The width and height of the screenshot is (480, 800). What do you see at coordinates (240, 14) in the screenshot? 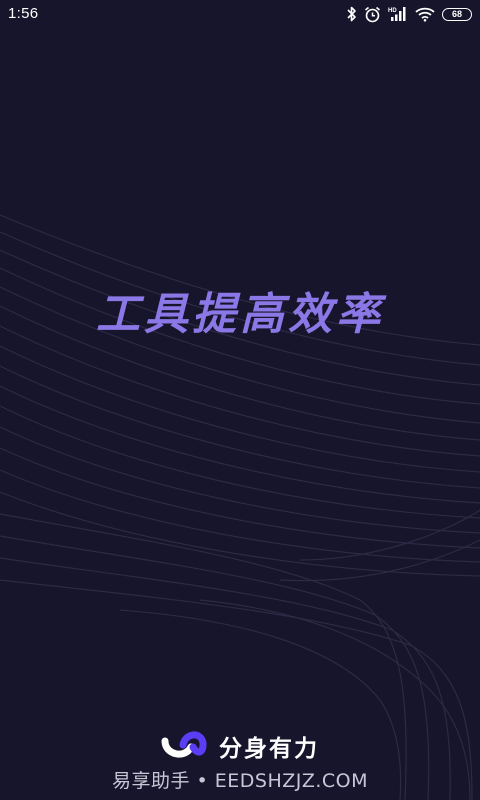
I see `status-bar: 1:56 HD 68` at bounding box center [240, 14].